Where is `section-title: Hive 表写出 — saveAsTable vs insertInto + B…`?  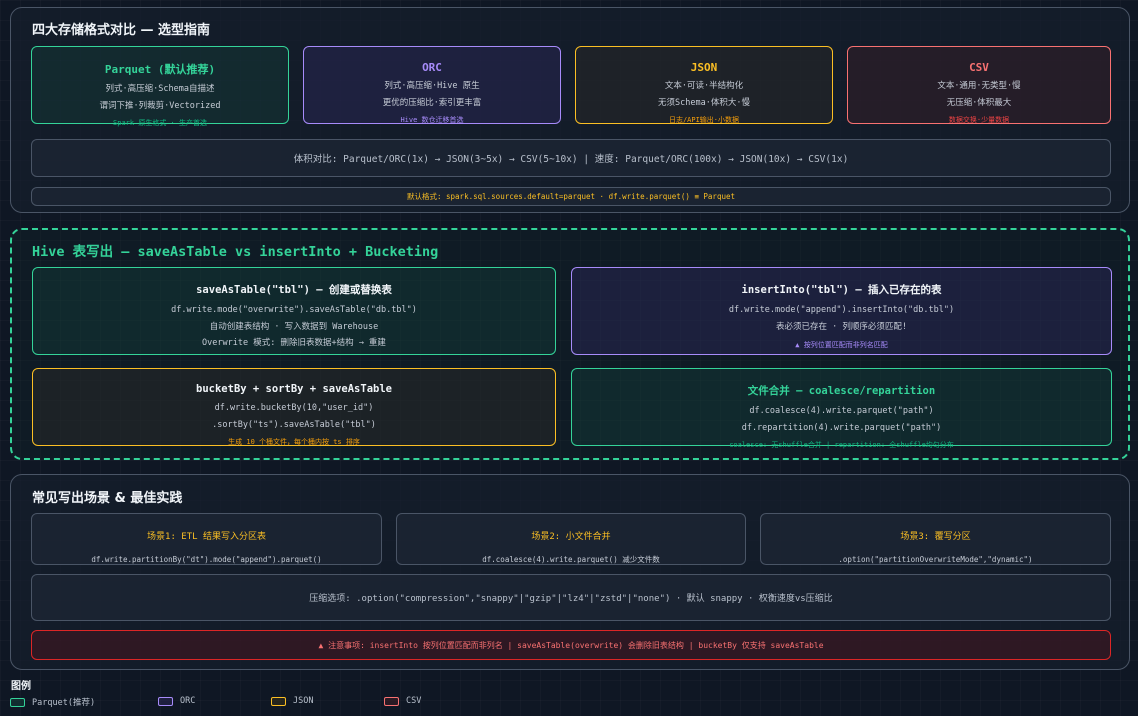
section-title: Hive 表写出 — saveAsTable vs insertInto + B… is located at coordinates (235, 252).